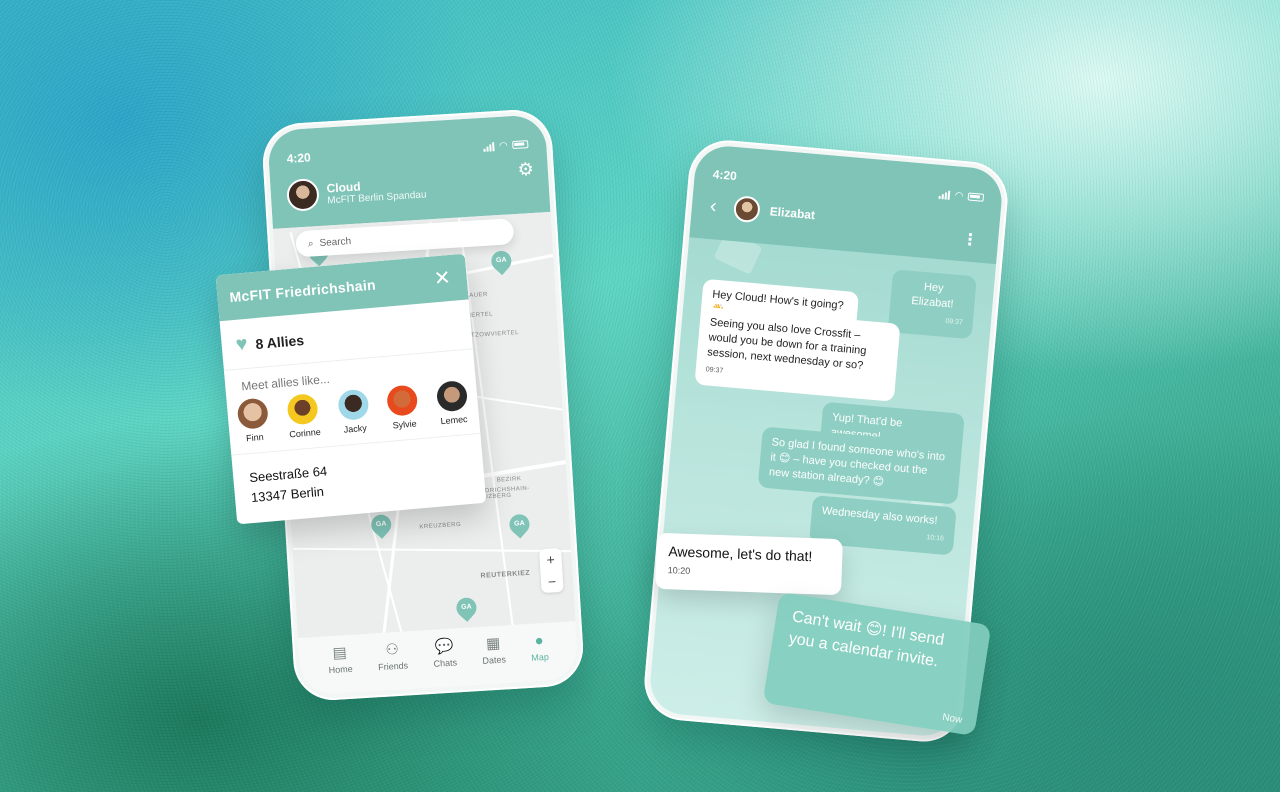 Image resolution: width=1280 pixels, height=792 pixels. What do you see at coordinates (340, 669) in the screenshot?
I see `tab-home: ▤ Home` at bounding box center [340, 669].